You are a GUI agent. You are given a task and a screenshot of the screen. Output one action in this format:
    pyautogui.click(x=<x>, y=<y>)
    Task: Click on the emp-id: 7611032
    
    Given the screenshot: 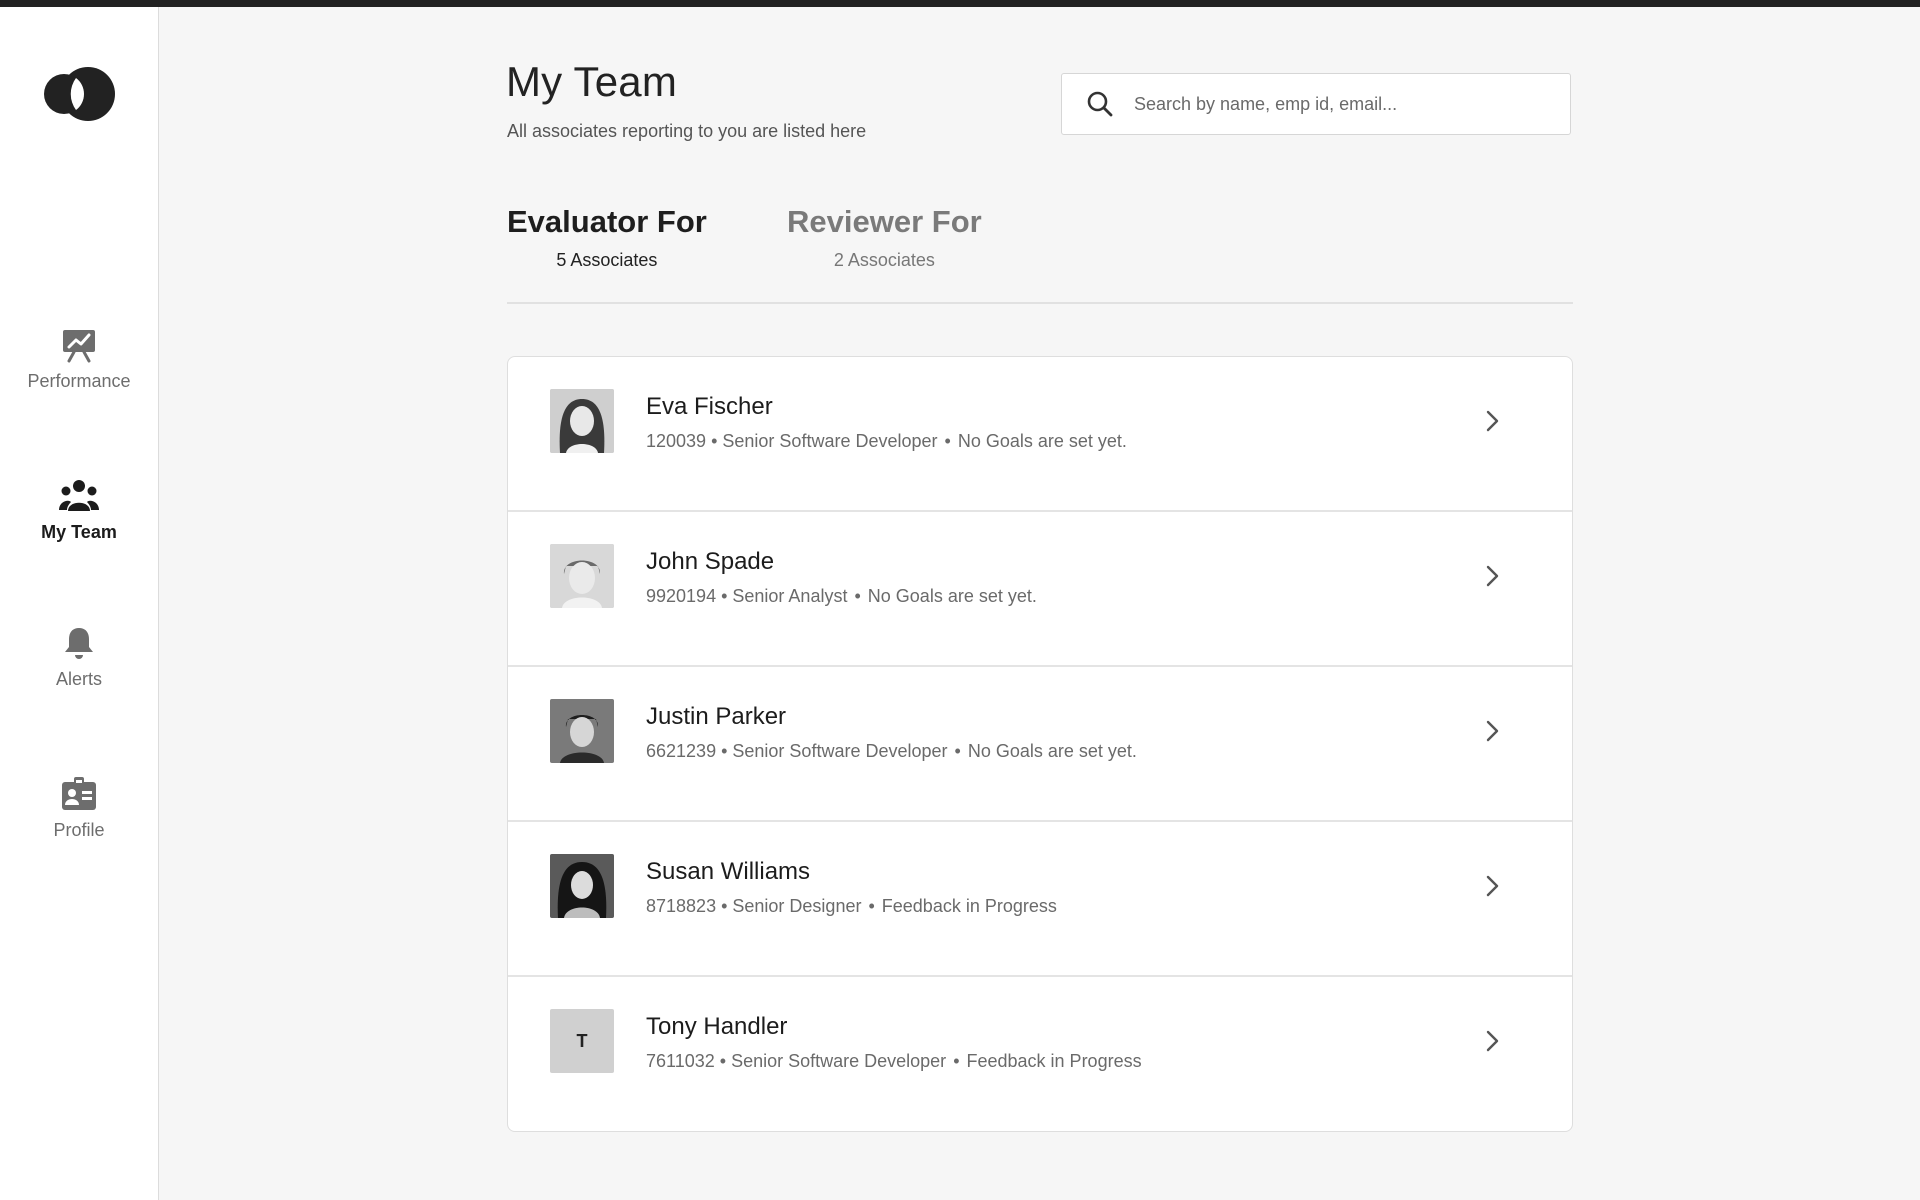 What is the action you would take?
    pyautogui.click(x=680, y=1061)
    